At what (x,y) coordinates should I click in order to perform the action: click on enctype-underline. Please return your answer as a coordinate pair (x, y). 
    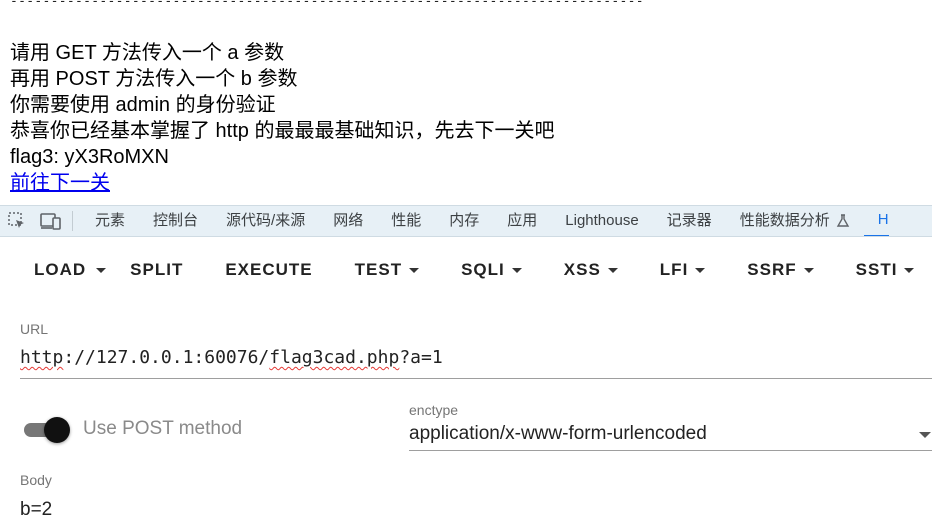
    Looking at the image, I should click on (670, 450).